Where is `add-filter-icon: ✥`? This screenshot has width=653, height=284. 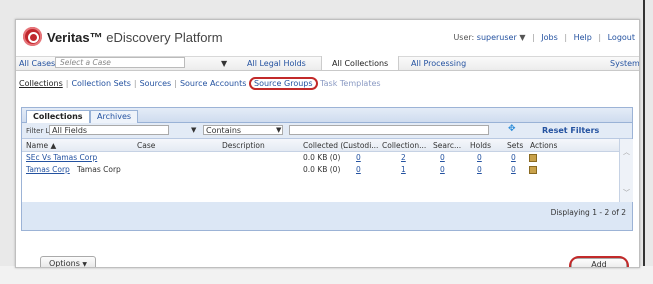
add-filter-icon: ✥ is located at coordinates (512, 129).